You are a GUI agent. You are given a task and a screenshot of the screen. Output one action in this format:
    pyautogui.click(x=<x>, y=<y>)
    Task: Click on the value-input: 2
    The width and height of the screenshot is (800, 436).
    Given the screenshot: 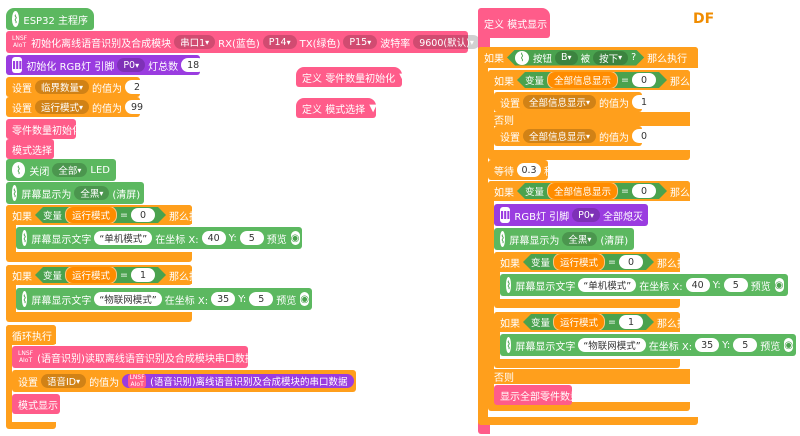 What is the action you would take?
    pyautogui.click(x=137, y=87)
    